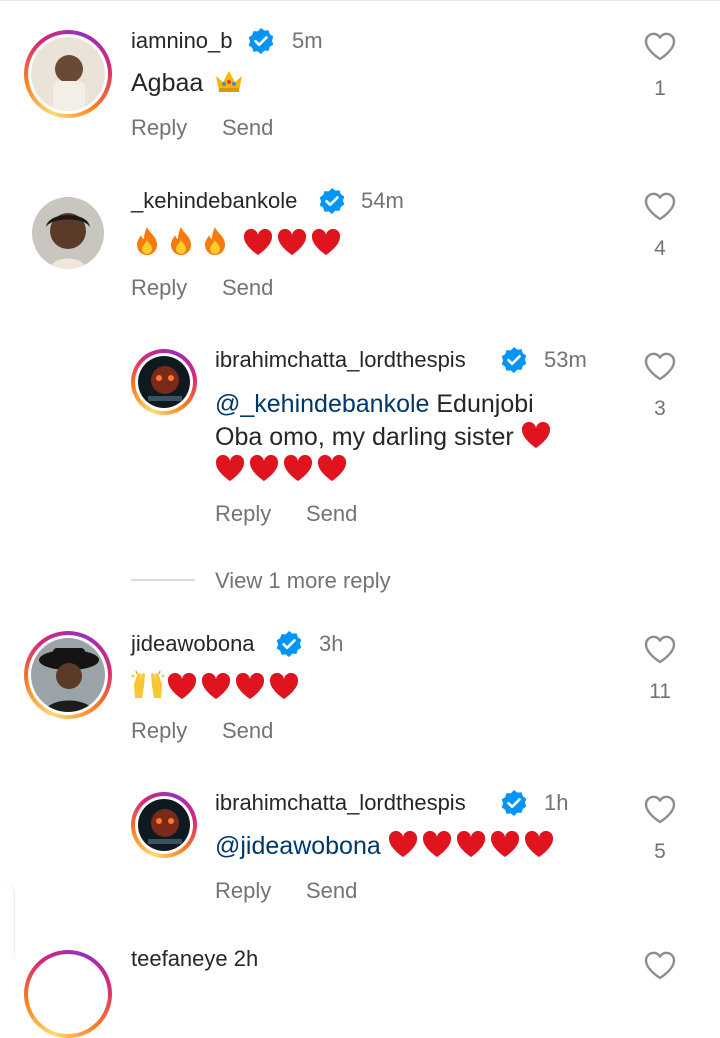  I want to click on timestamp: 1h, so click(556, 802).